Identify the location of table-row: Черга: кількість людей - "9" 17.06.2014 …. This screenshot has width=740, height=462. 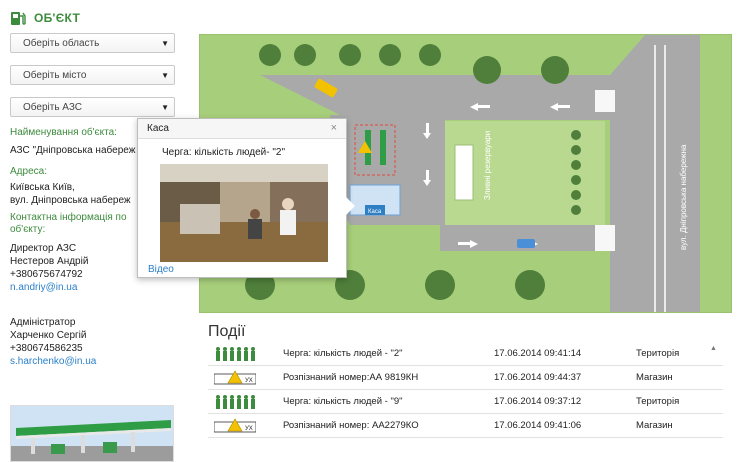
(465, 402).